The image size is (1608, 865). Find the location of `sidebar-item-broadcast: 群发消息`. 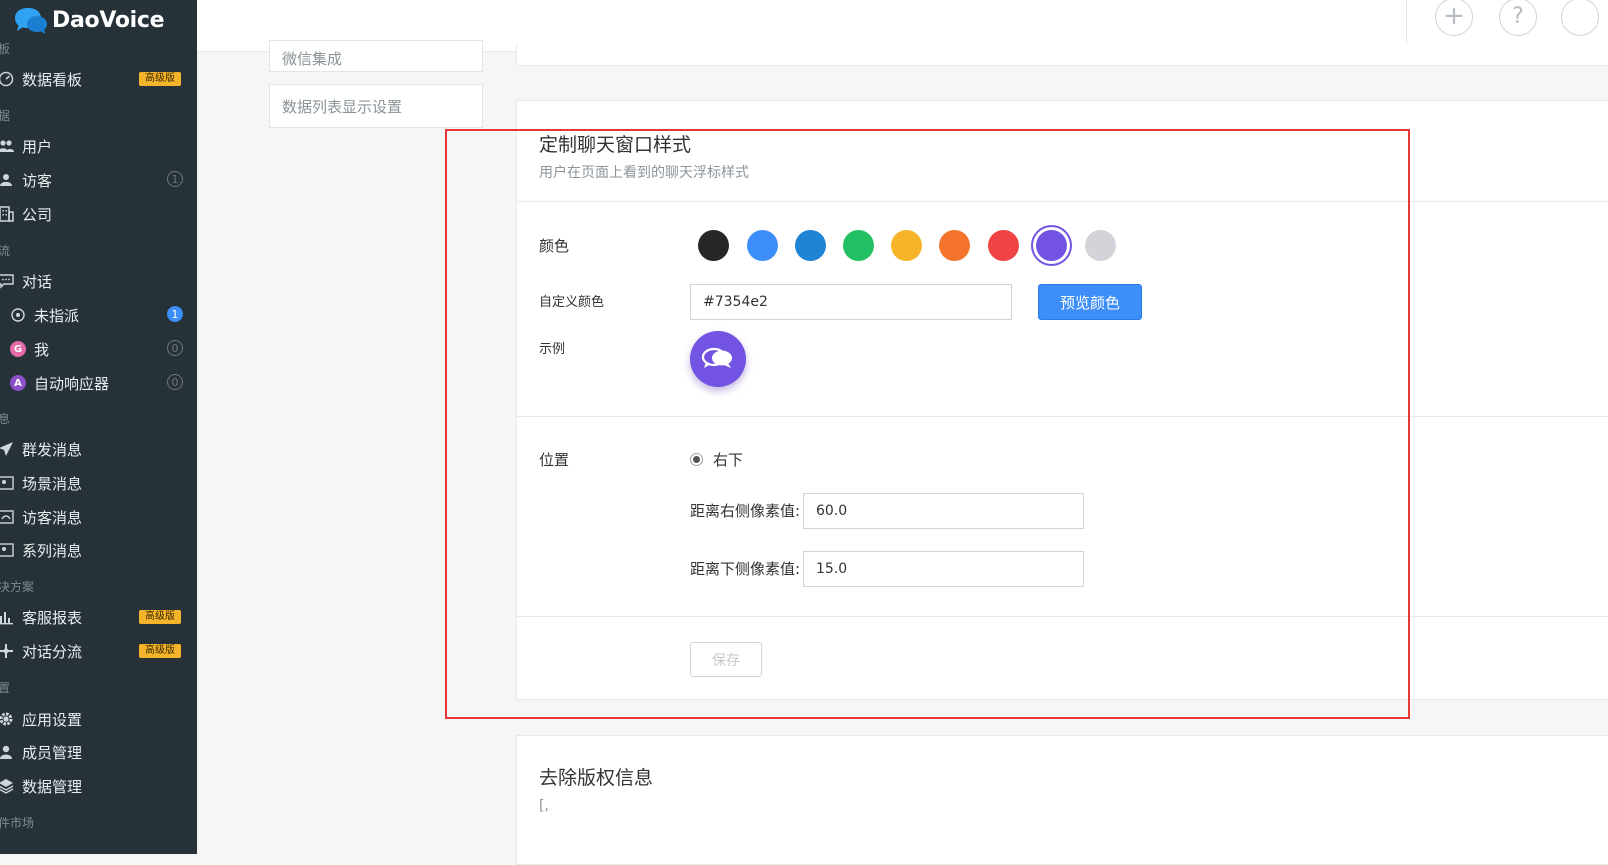

sidebar-item-broadcast: 群发消息 is located at coordinates (98, 449).